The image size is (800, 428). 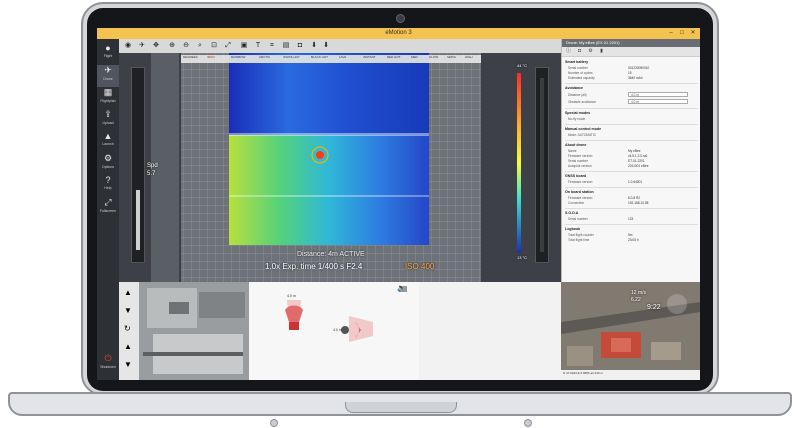 I want to click on gimbal-slider, so click(x=138, y=165).